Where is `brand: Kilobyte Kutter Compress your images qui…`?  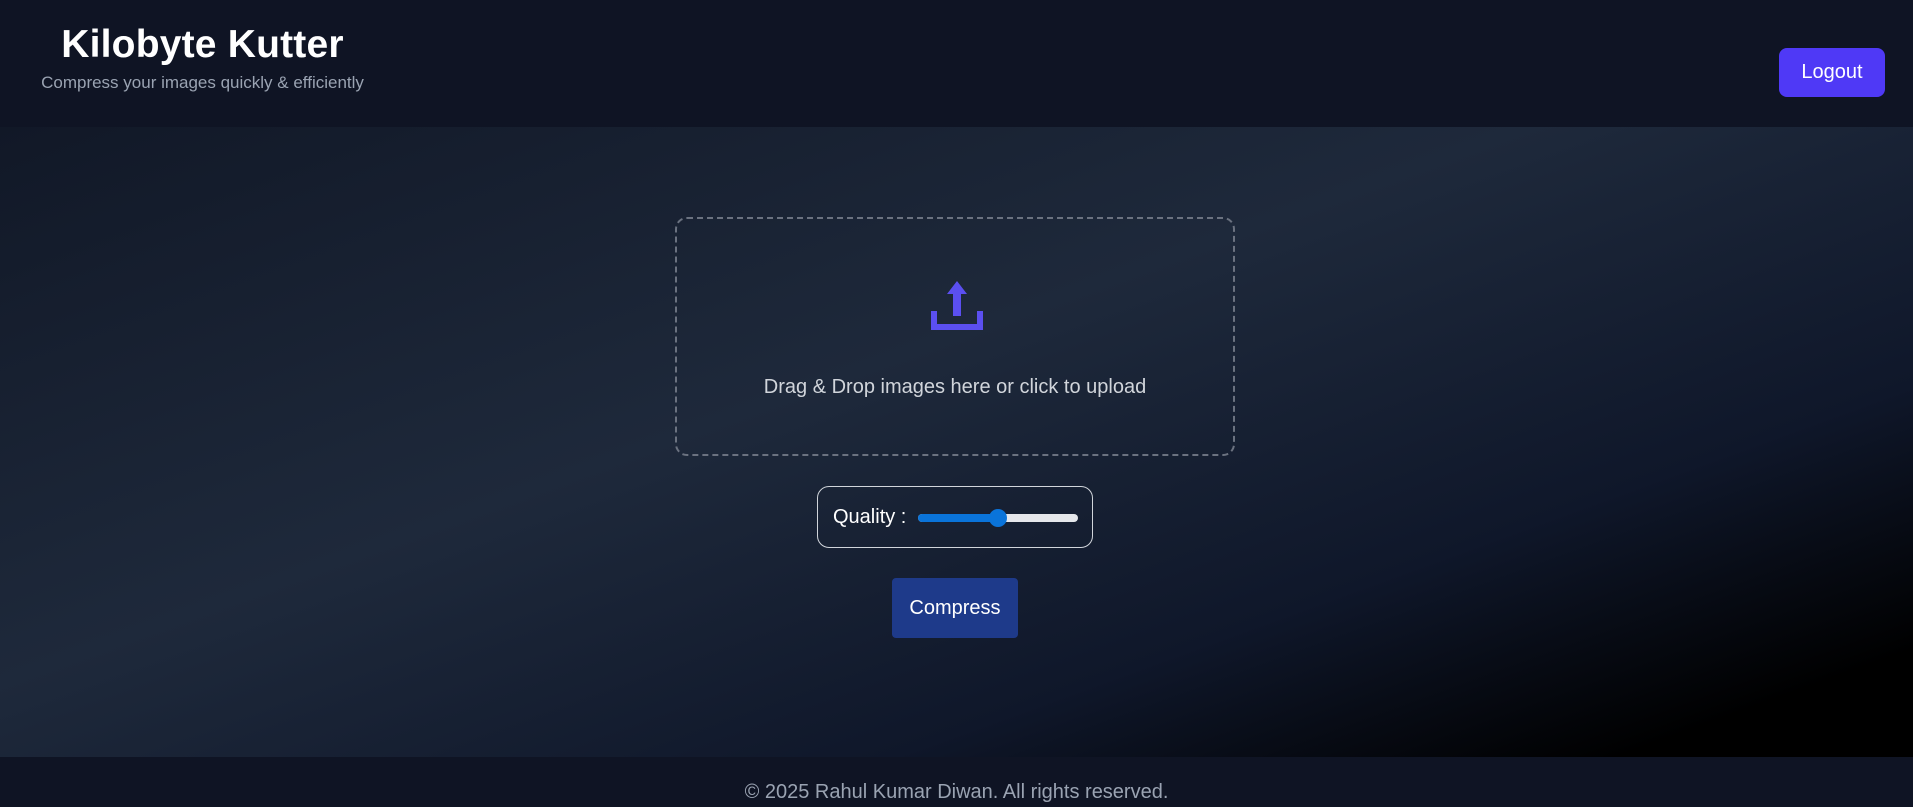 brand: Kilobyte Kutter Compress your images qui… is located at coordinates (202, 58).